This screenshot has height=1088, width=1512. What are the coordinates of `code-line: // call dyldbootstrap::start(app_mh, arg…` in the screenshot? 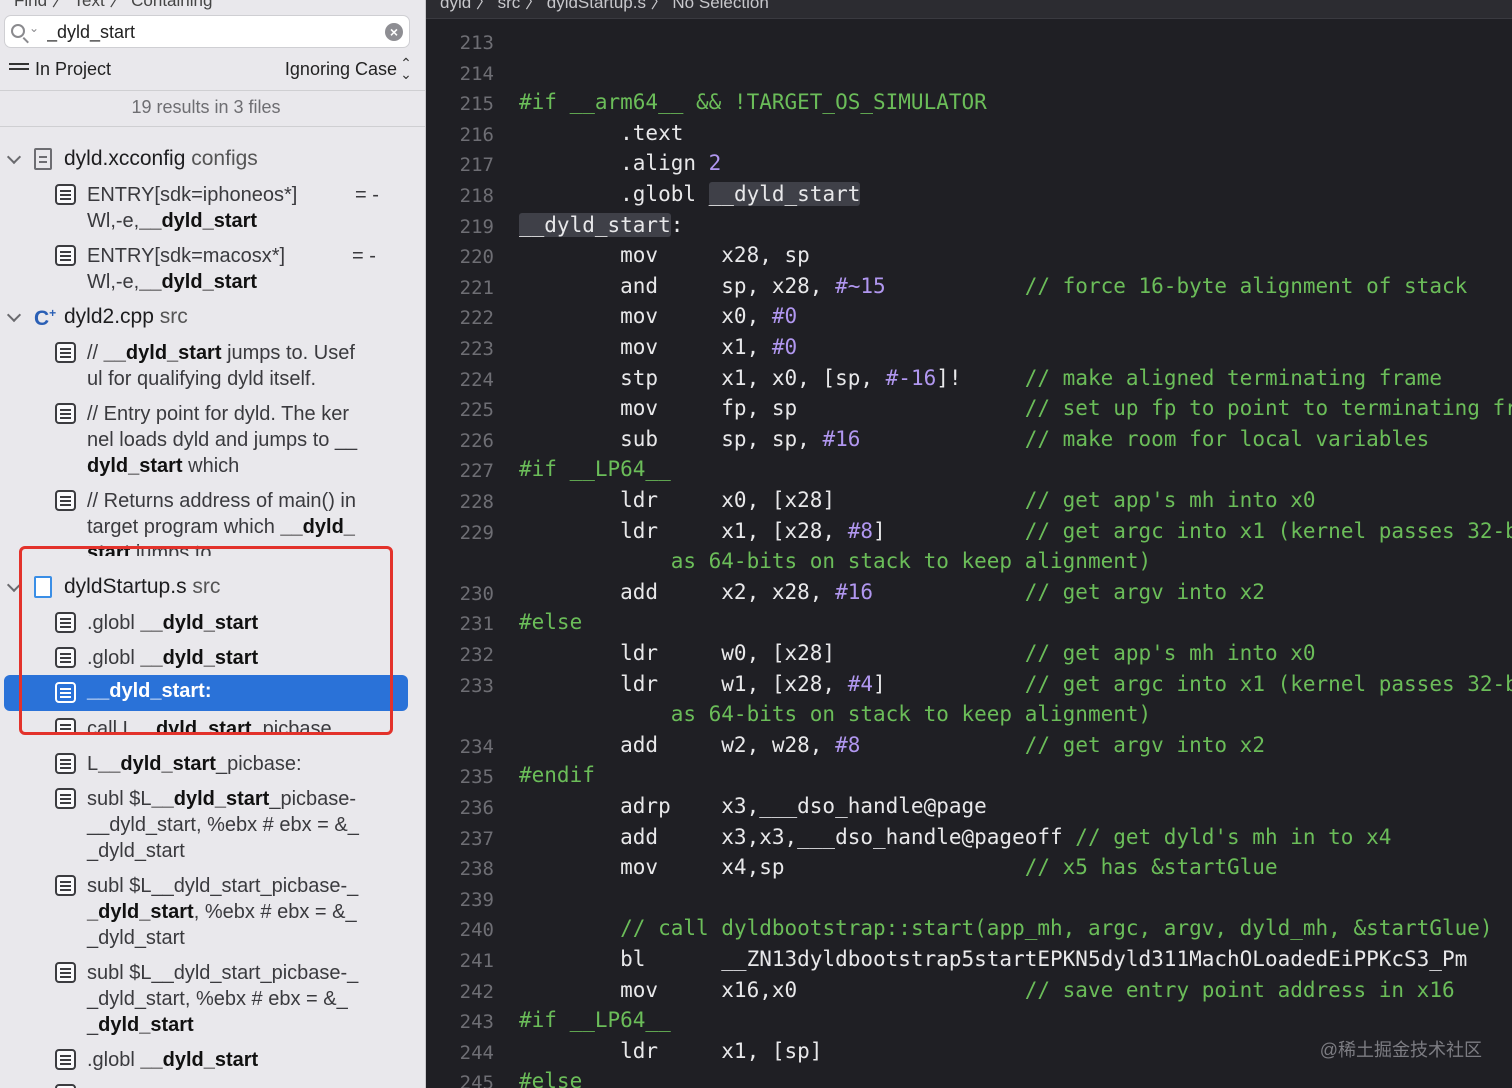 It's located at (1005, 928).